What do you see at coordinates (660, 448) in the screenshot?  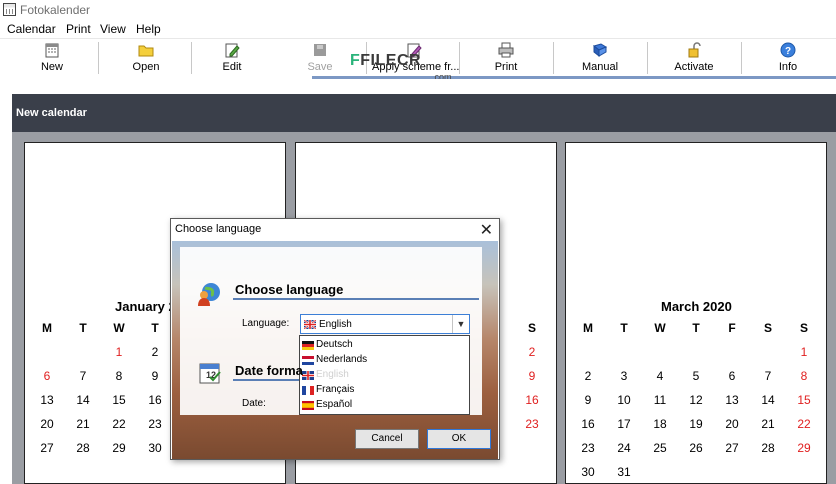 I see `day-cell: 25` at bounding box center [660, 448].